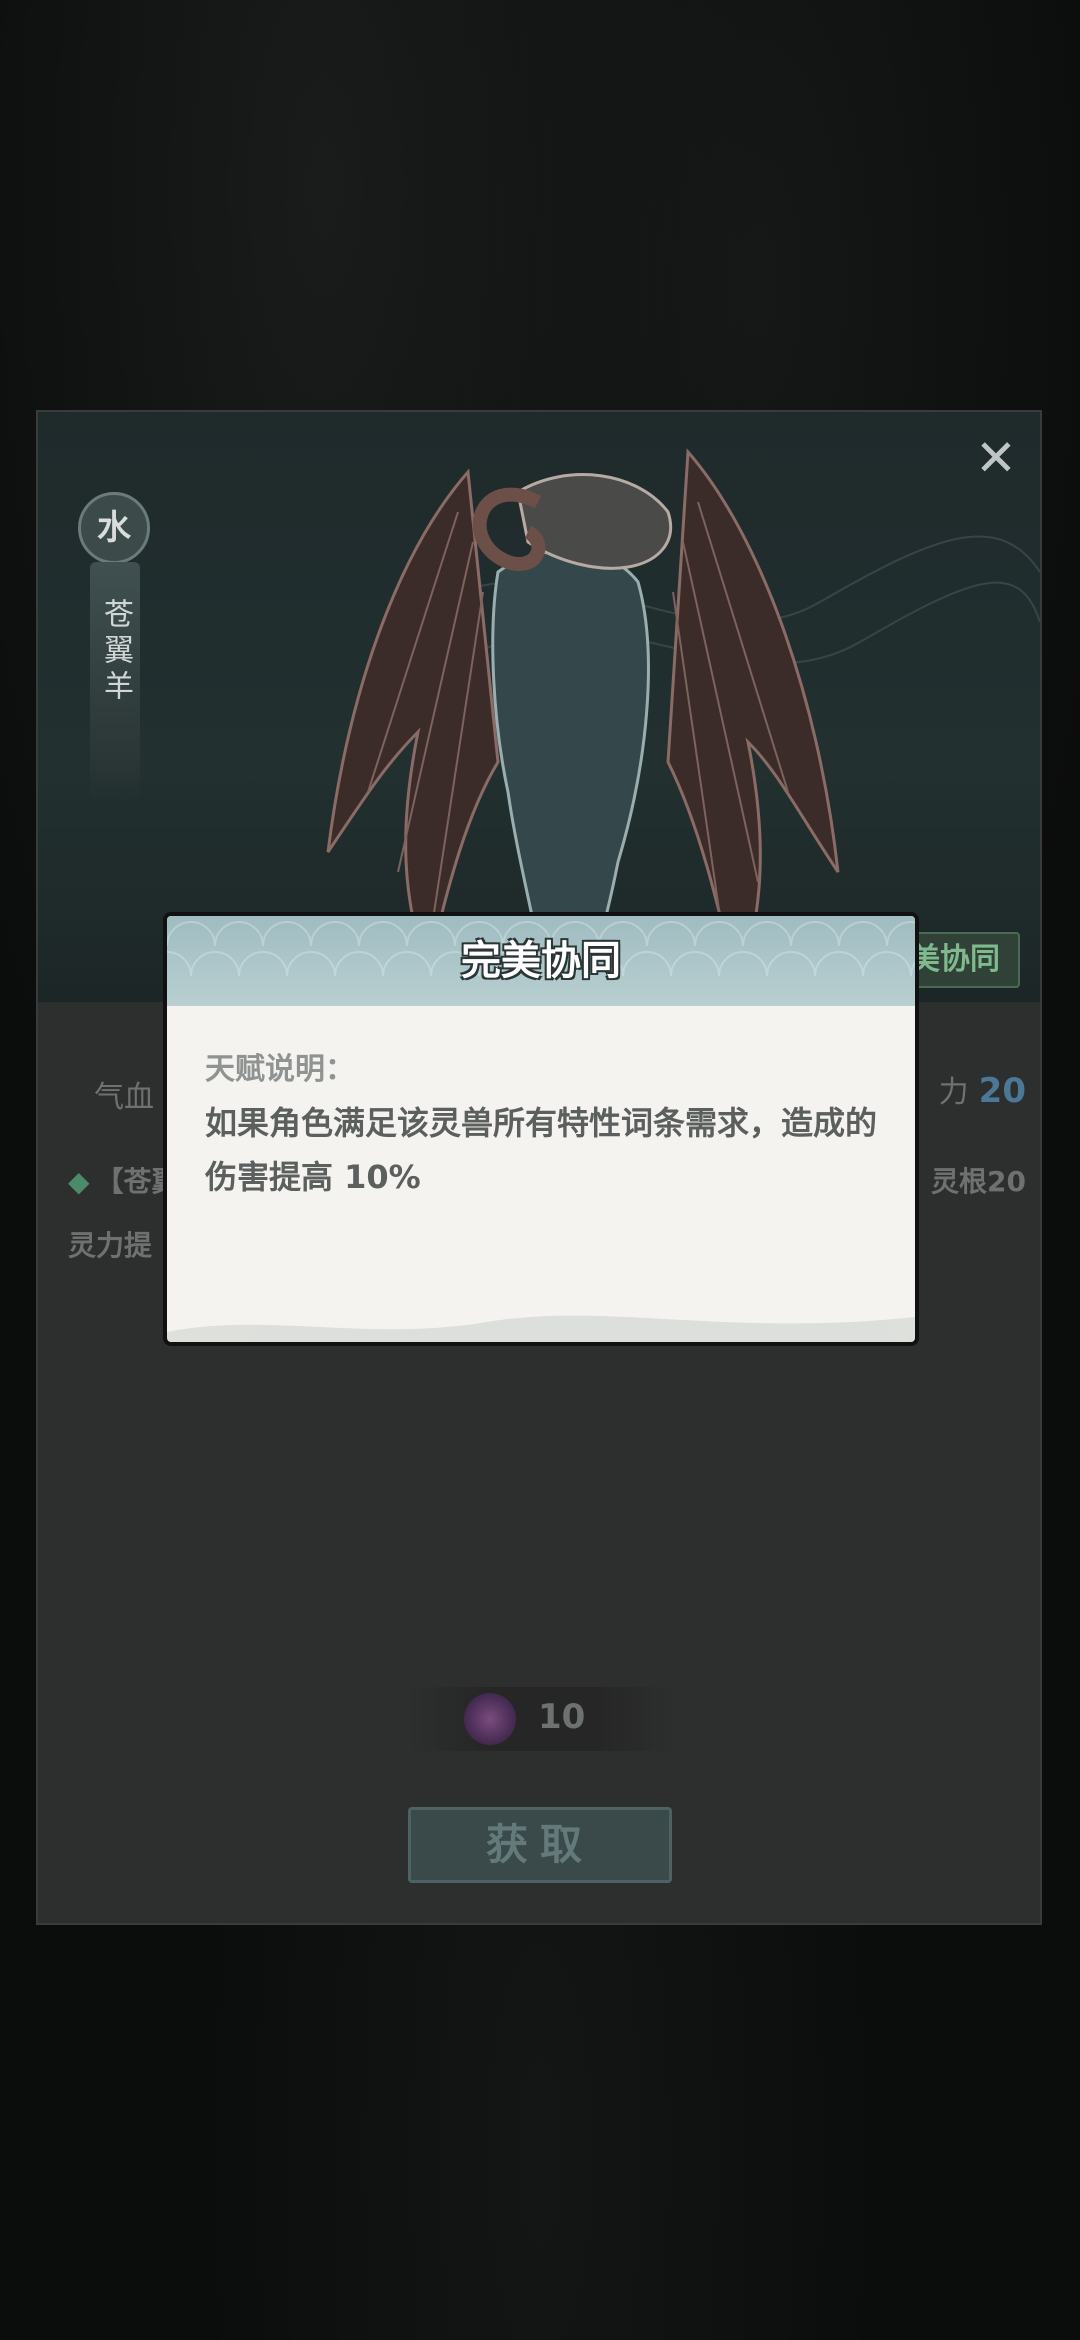 This screenshot has height=2340, width=1080. I want to click on dialog-header: 完美协同, so click(541, 961).